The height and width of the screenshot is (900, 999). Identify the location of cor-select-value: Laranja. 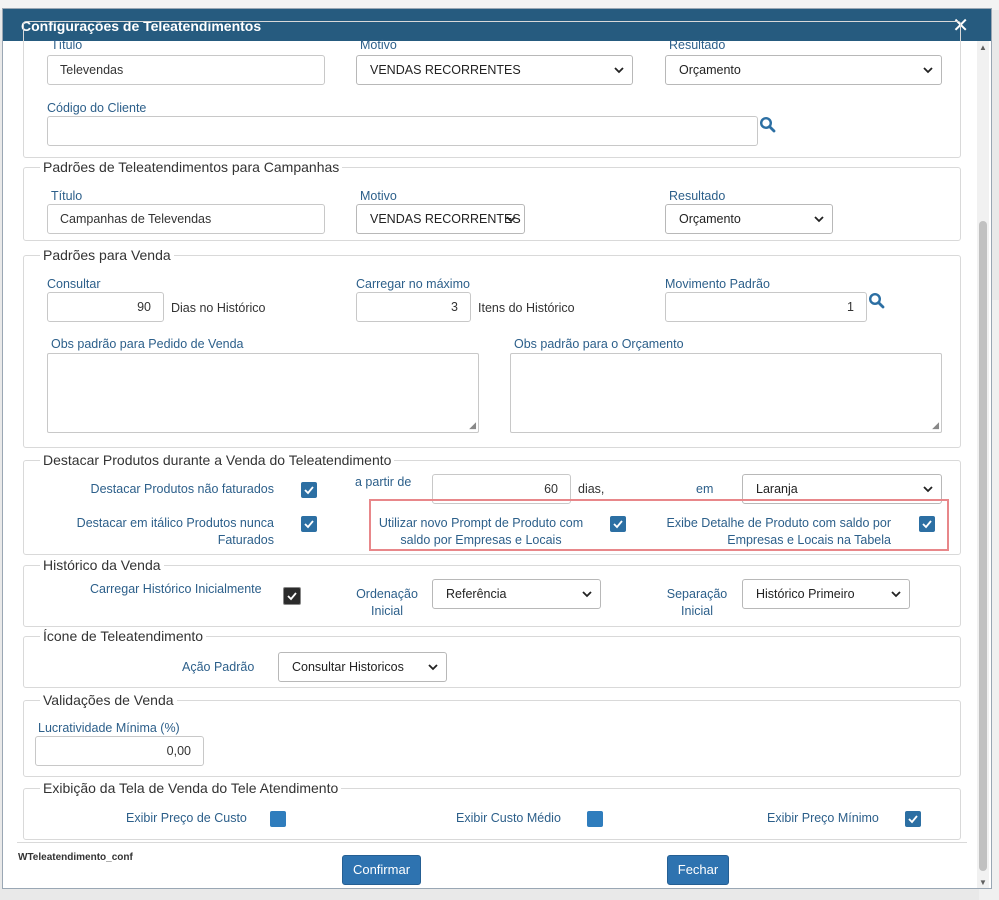
(777, 489).